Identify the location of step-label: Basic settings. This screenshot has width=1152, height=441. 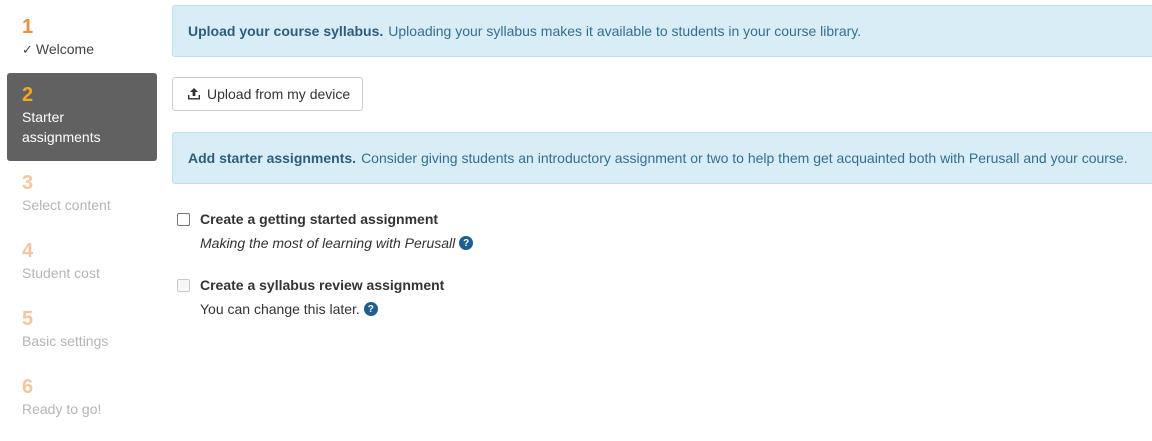
(65, 341).